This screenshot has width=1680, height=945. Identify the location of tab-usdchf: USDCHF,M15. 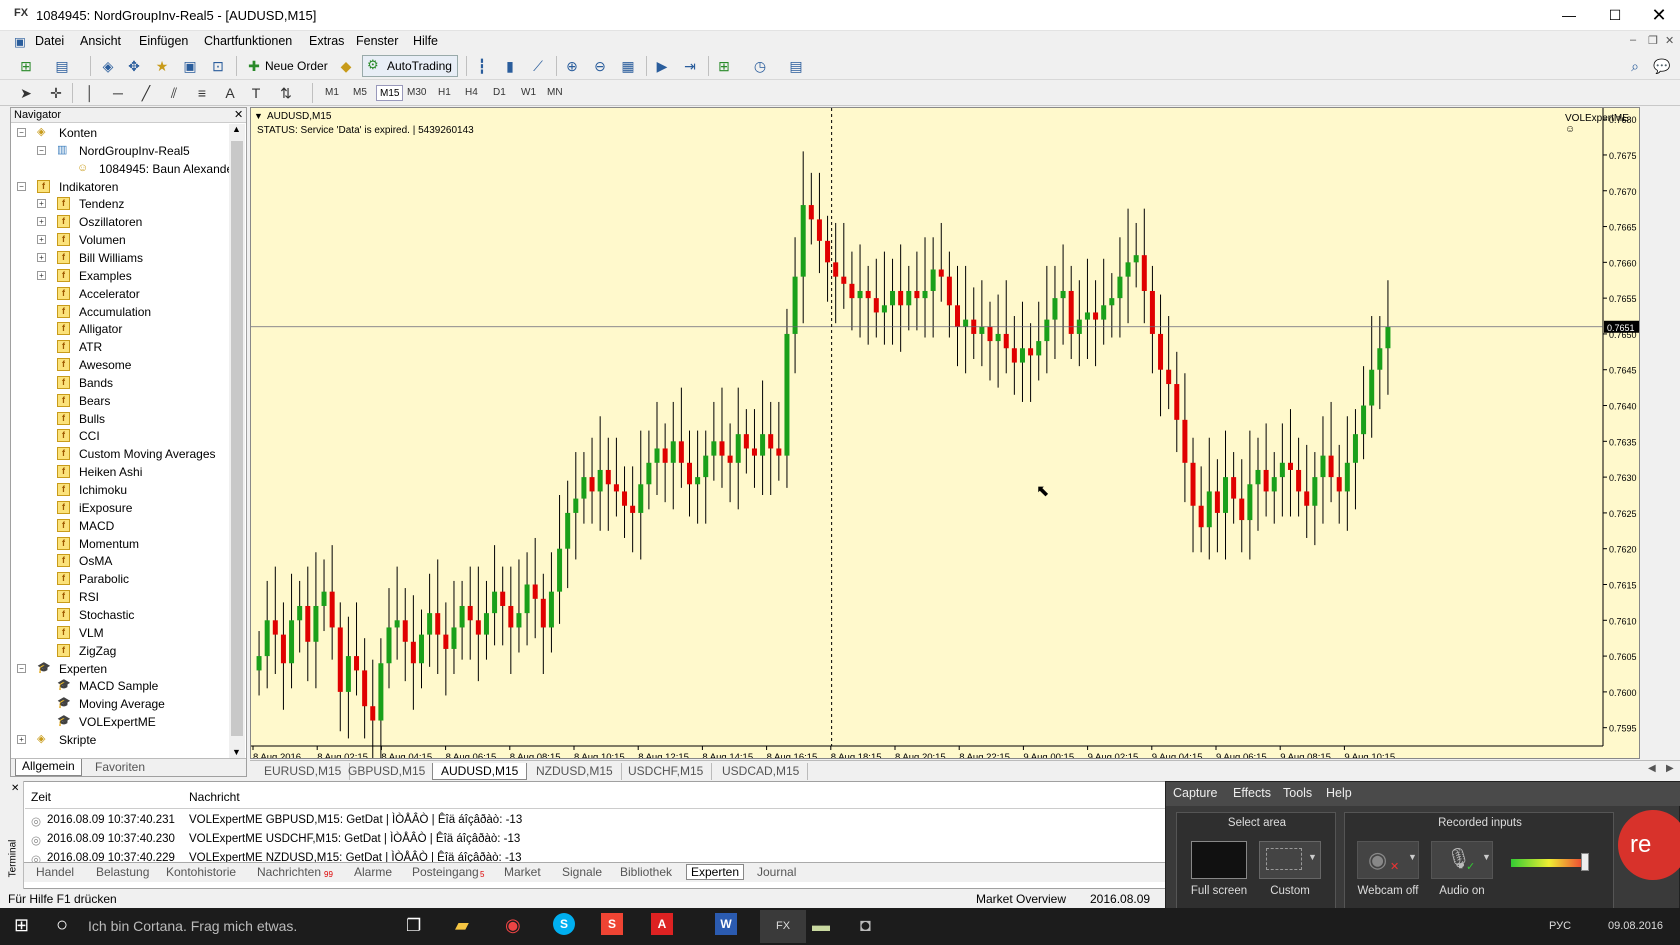
(666, 771).